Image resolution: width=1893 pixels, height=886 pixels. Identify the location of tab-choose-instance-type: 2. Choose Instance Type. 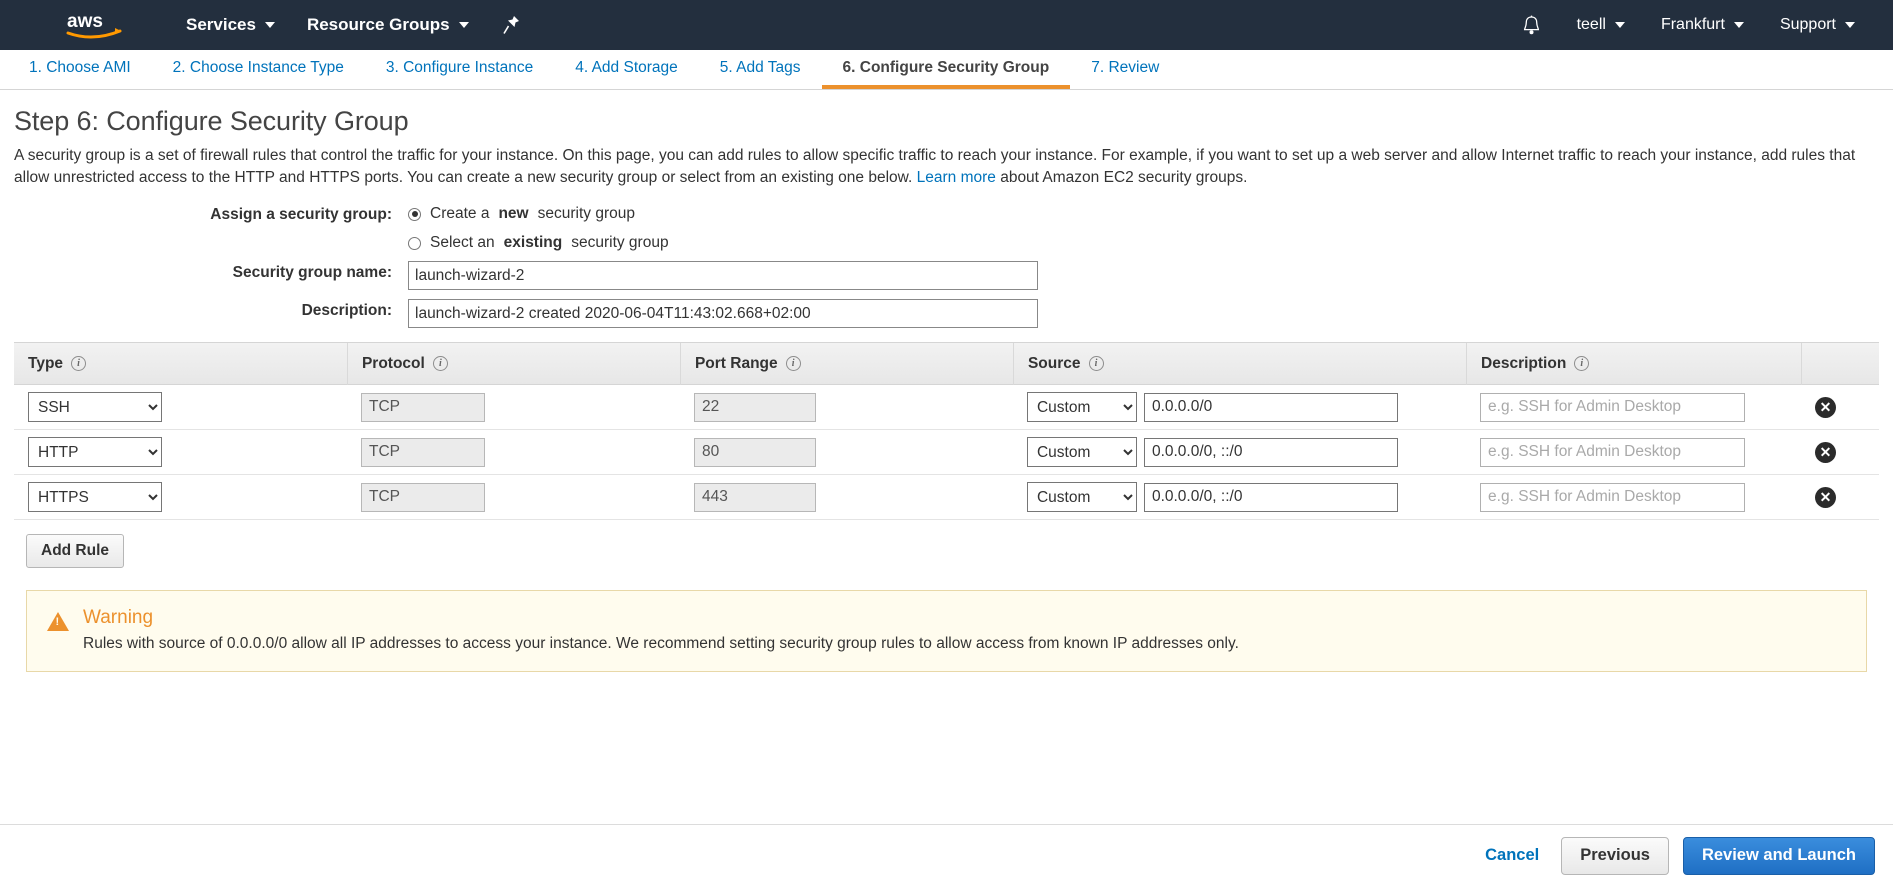
(258, 69).